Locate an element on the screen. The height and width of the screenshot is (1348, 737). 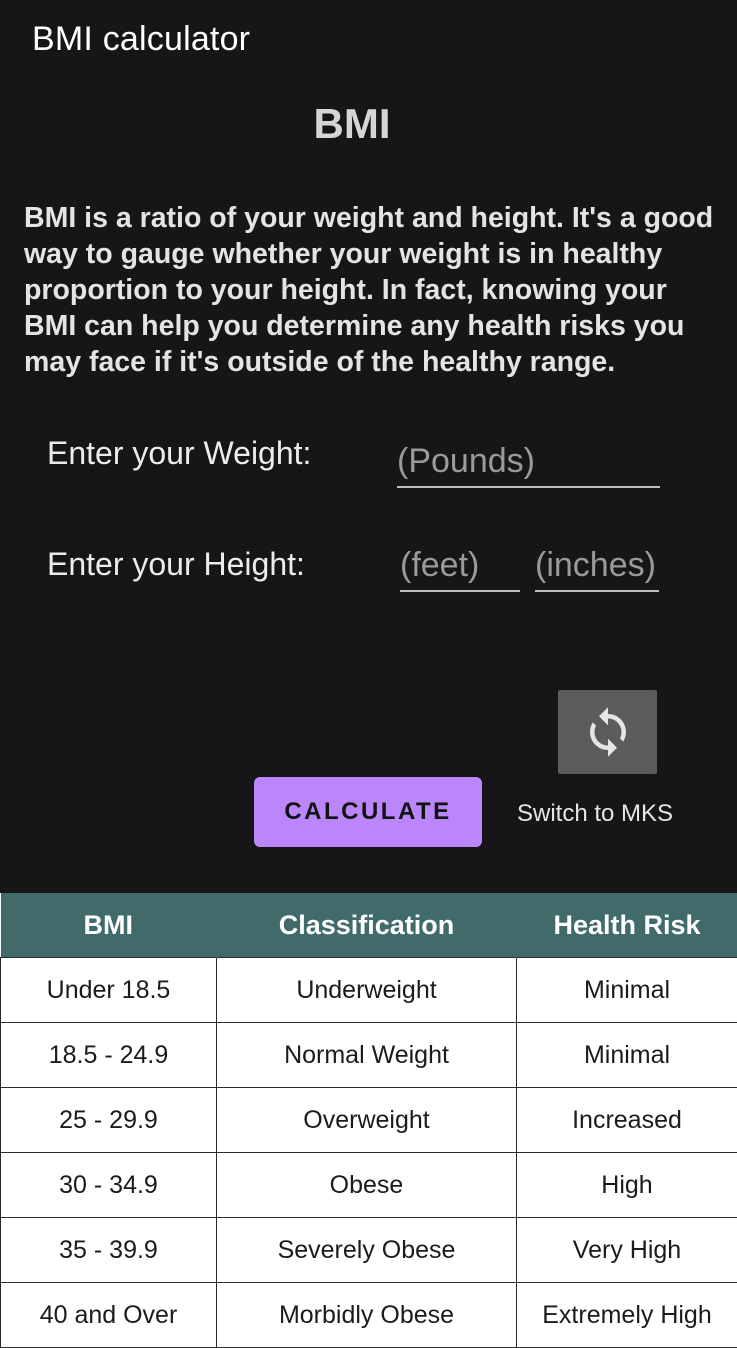
cell-classification: Severely Obese is located at coordinates (366, 1250).